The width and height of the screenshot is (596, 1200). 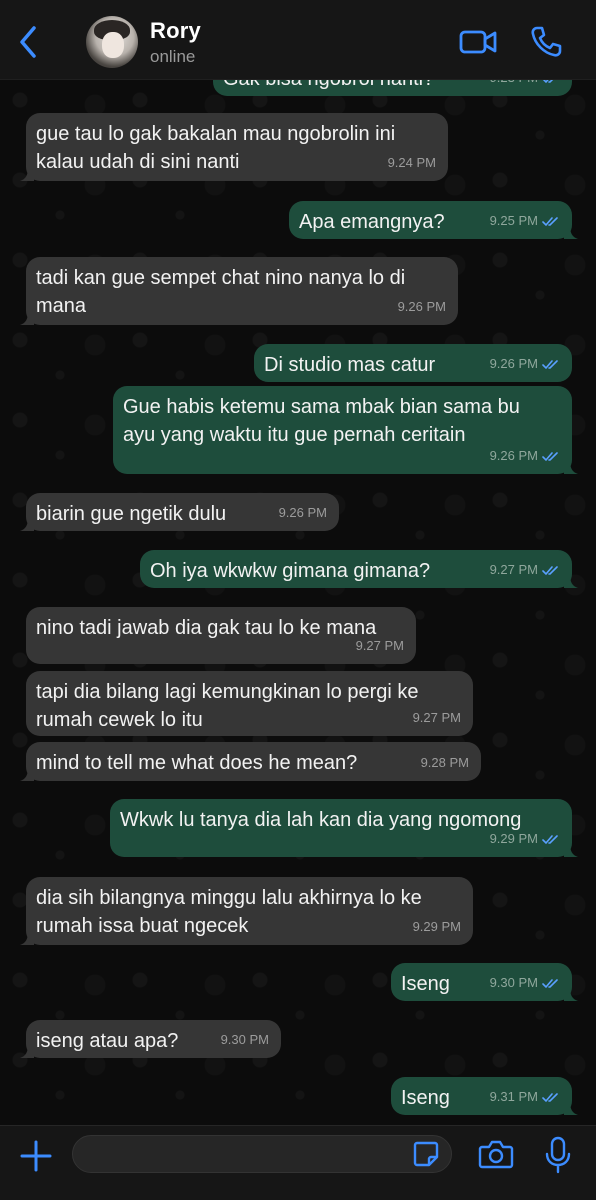 I want to click on contact-name: Rory, so click(x=175, y=31).